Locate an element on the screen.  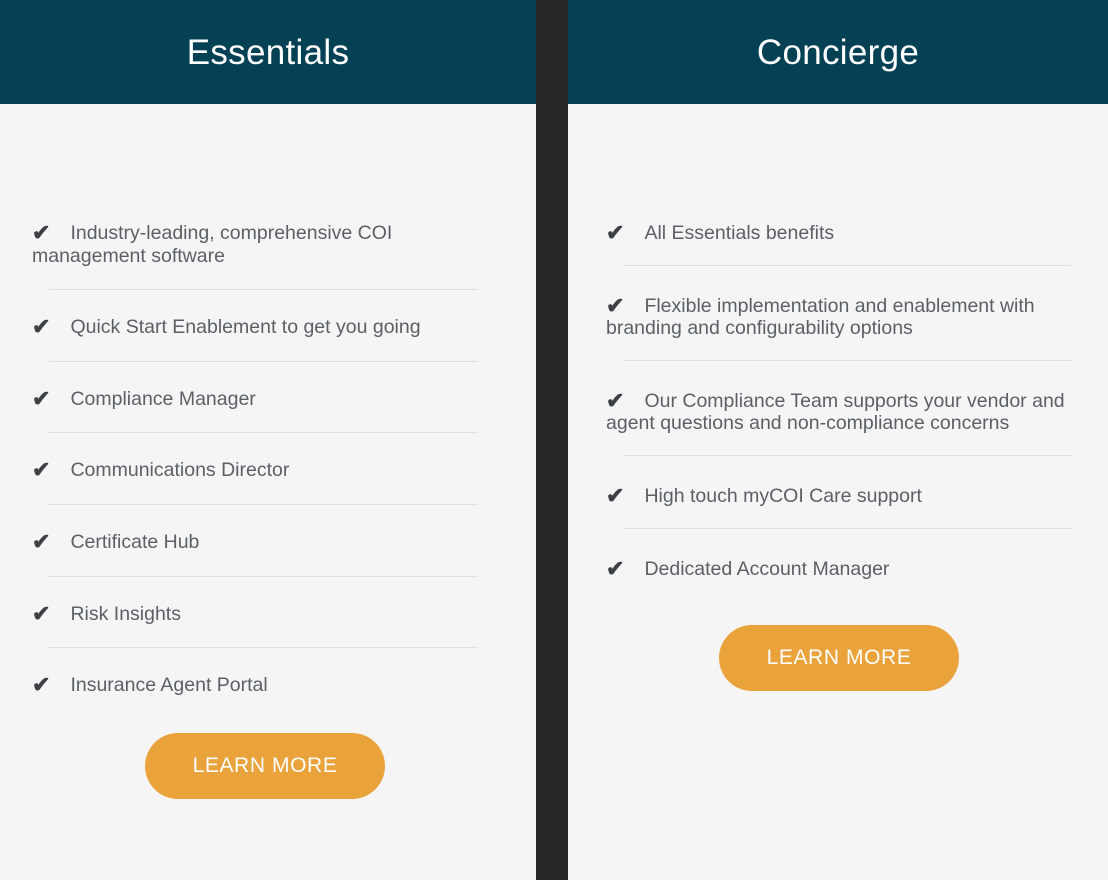
learn-more-button-essentials: LEARN MORE is located at coordinates (265, 765).